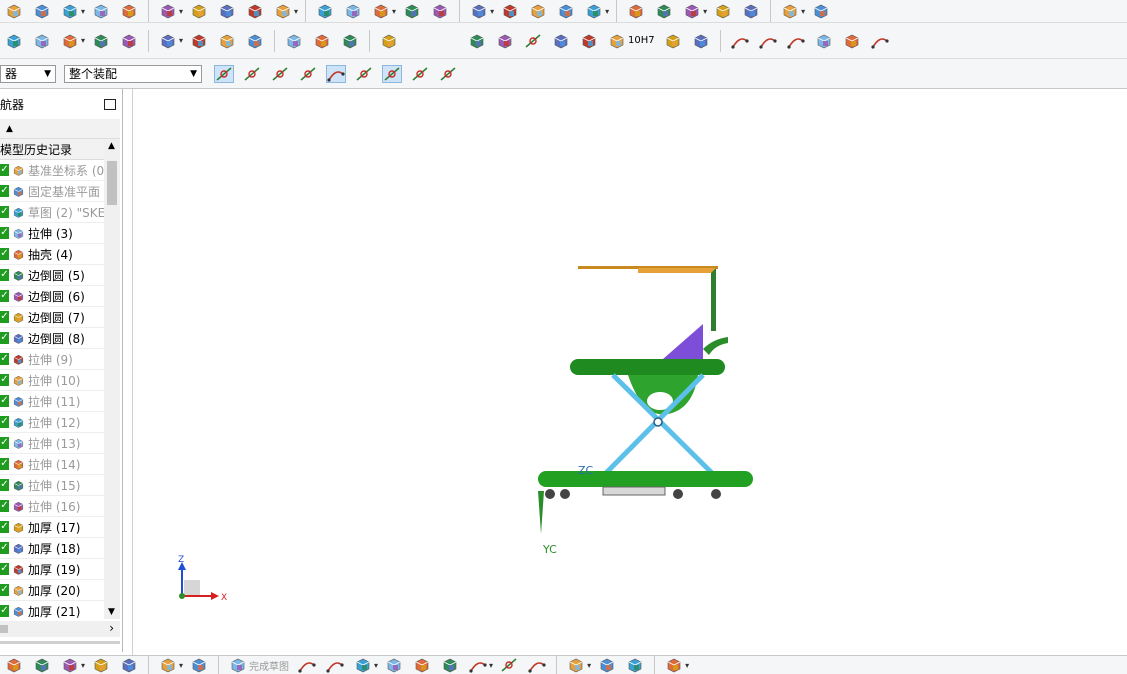 This screenshot has width=1127, height=674. Describe the element at coordinates (111, 628) in the screenshot. I see `scroll-right-icon: ›` at that location.